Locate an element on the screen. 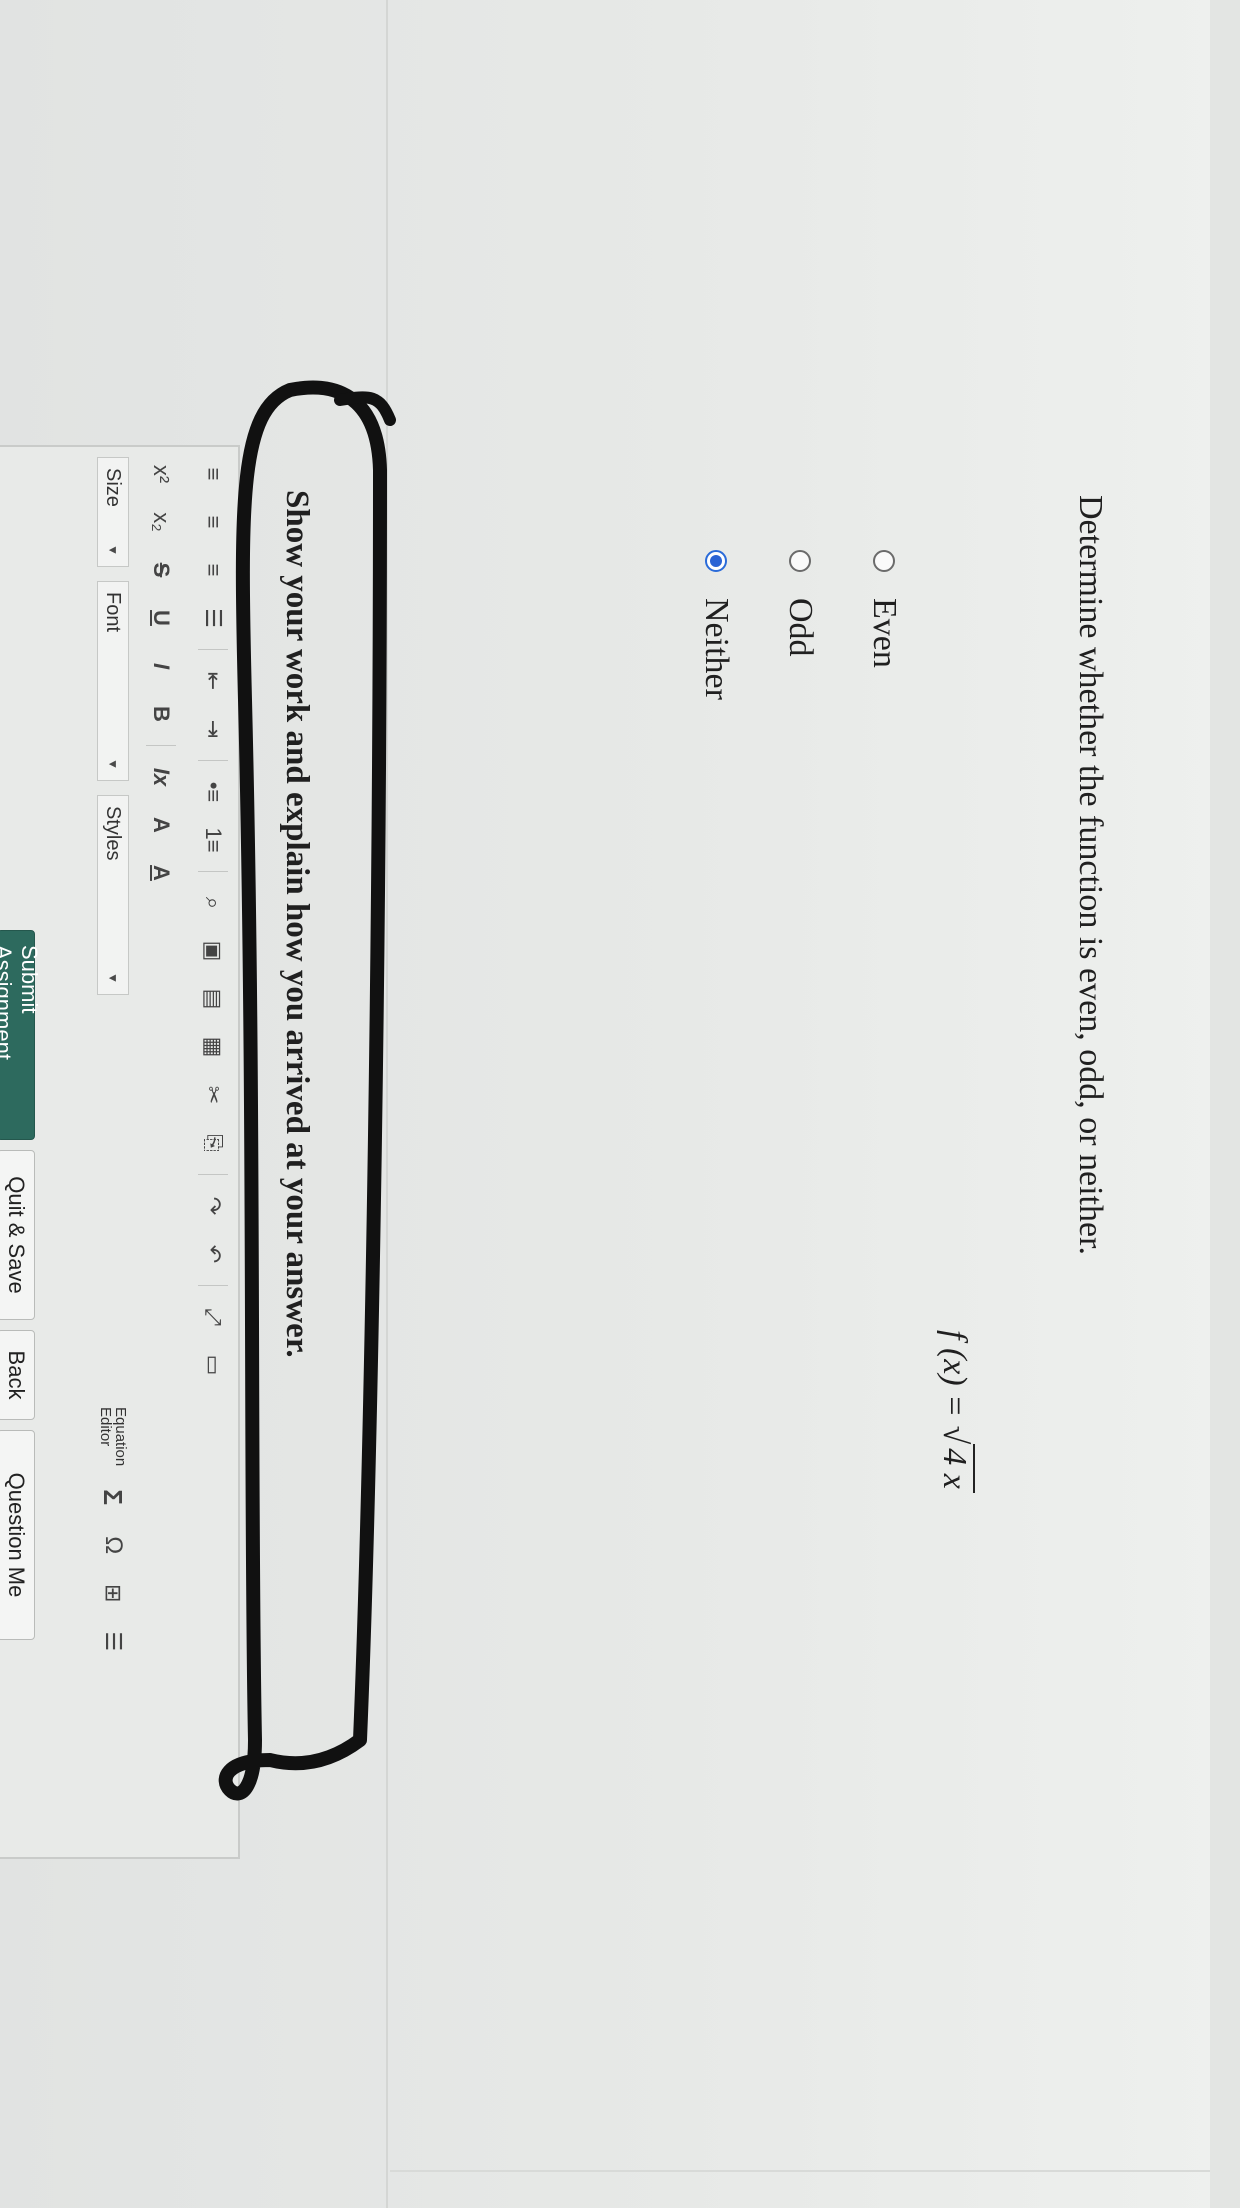 The width and height of the screenshot is (1240, 2208). equation-editor-button: Equation Editor is located at coordinates (113, 1437).